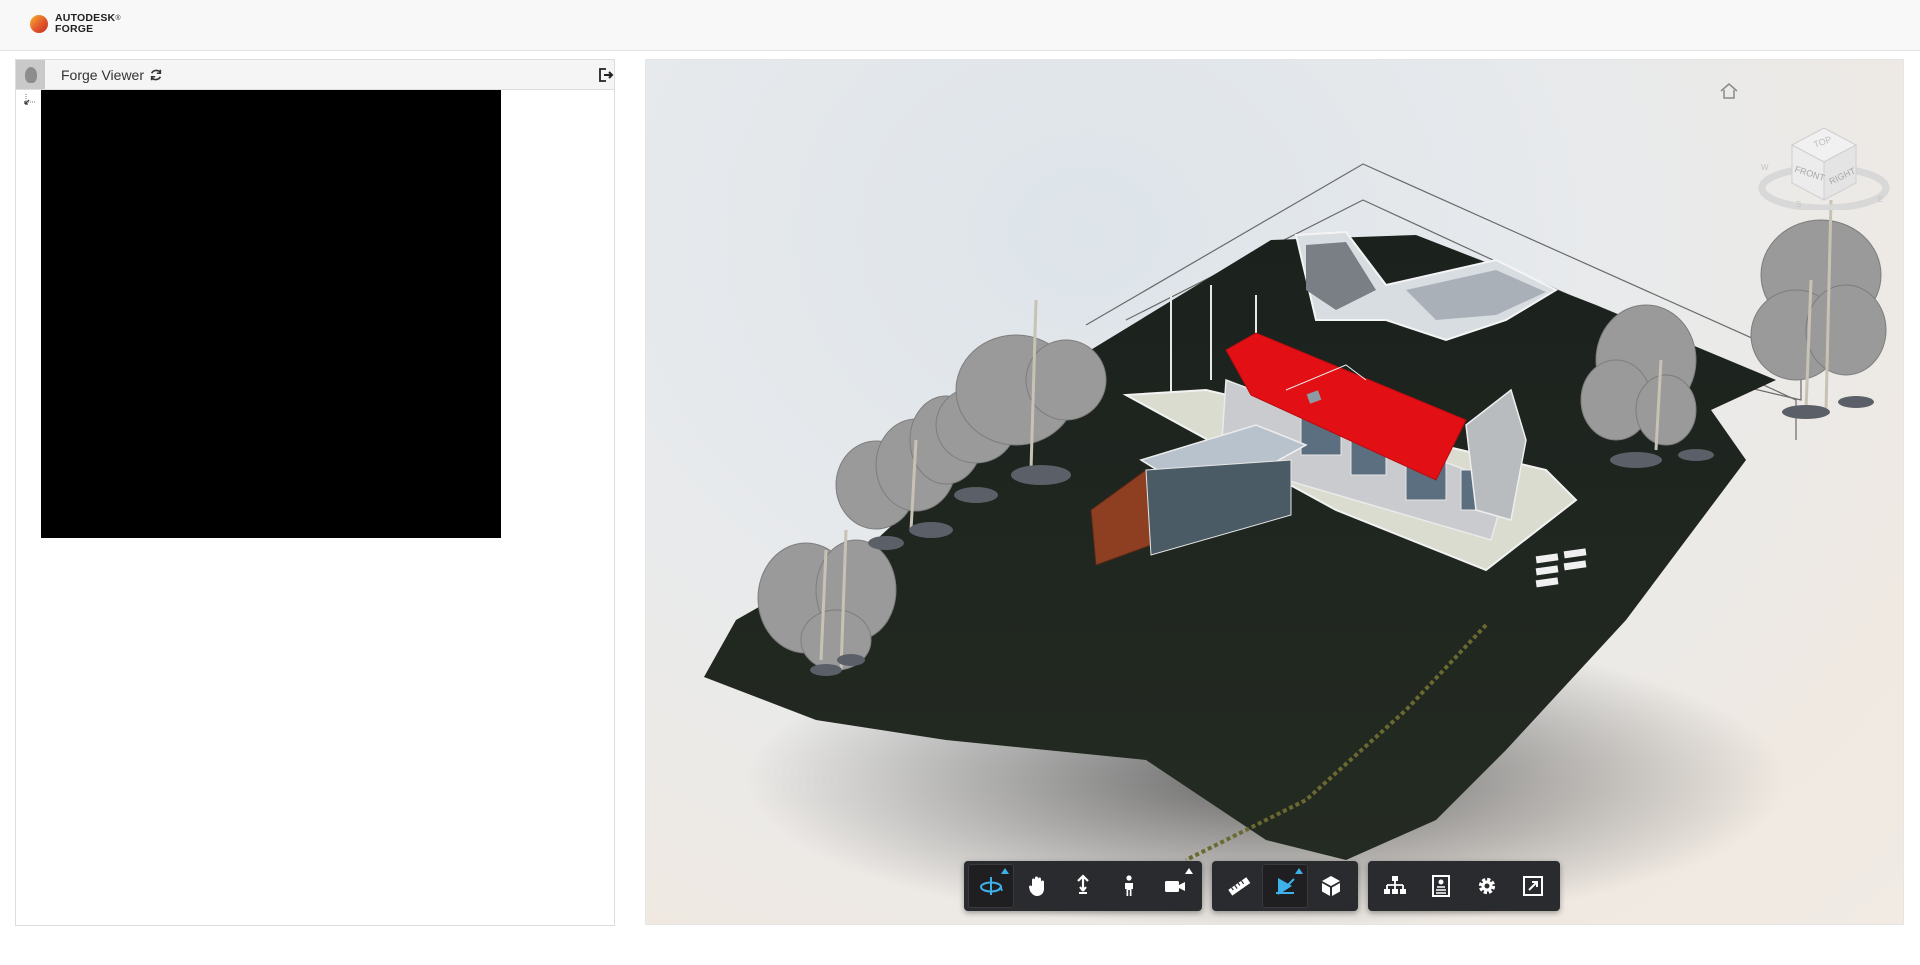 This screenshot has width=1920, height=965. I want to click on dolly-button, so click(1083, 886).